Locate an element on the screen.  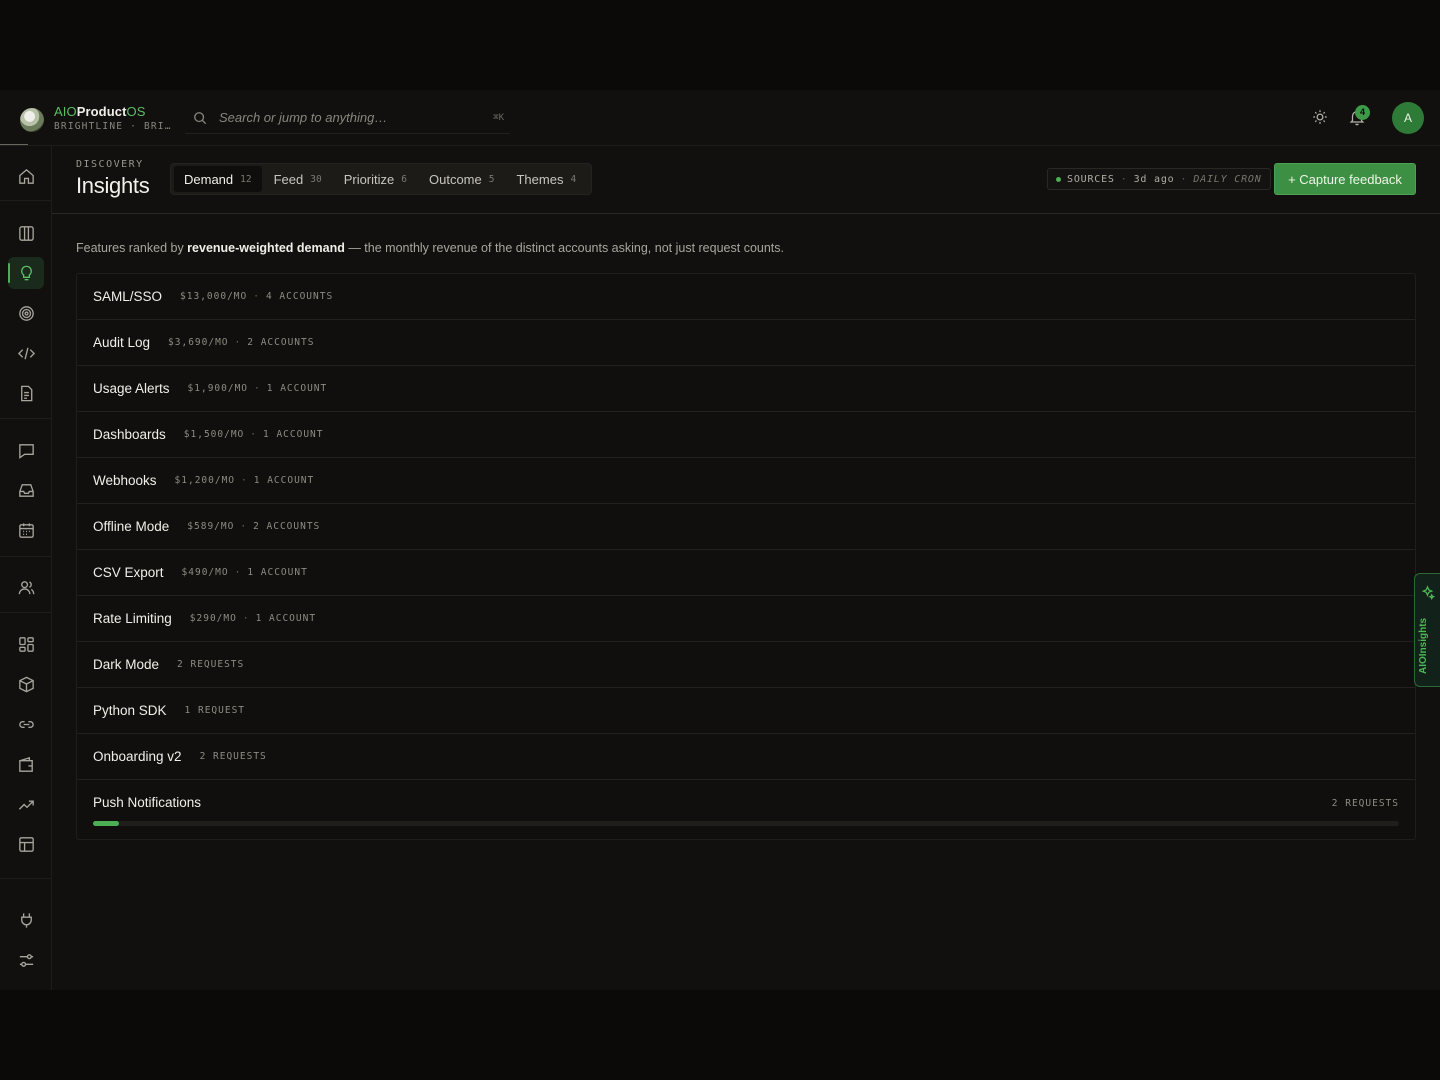
cube-icon is located at coordinates (26, 684).